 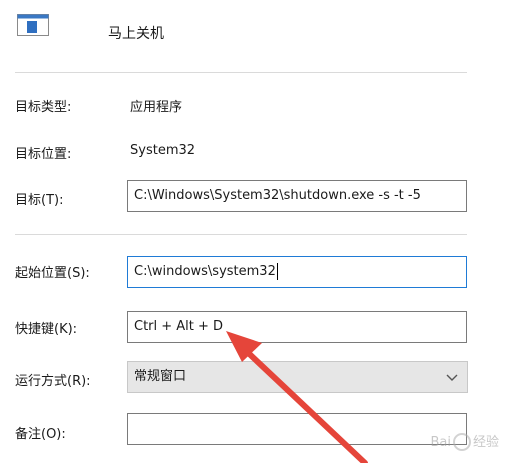 What do you see at coordinates (297, 377) in the screenshot?
I see `run-select: 常规窗口` at bounding box center [297, 377].